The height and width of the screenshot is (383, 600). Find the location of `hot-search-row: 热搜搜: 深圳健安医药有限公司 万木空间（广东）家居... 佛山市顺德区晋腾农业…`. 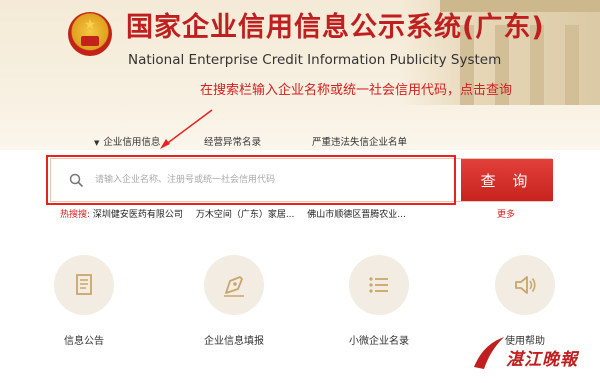

hot-search-row: 热搜搜: 深圳健安医药有限公司 万木空间（广东）家居... 佛山市顺德区晋腾农业… is located at coordinates (238, 215).